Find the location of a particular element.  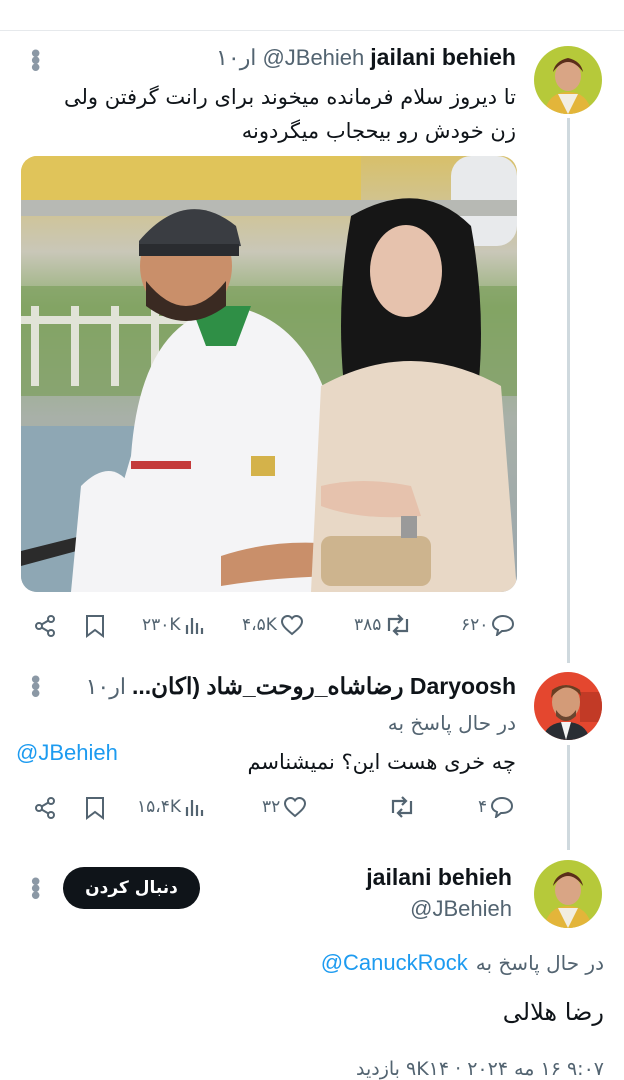

top-divider is located at coordinates (312, 30).